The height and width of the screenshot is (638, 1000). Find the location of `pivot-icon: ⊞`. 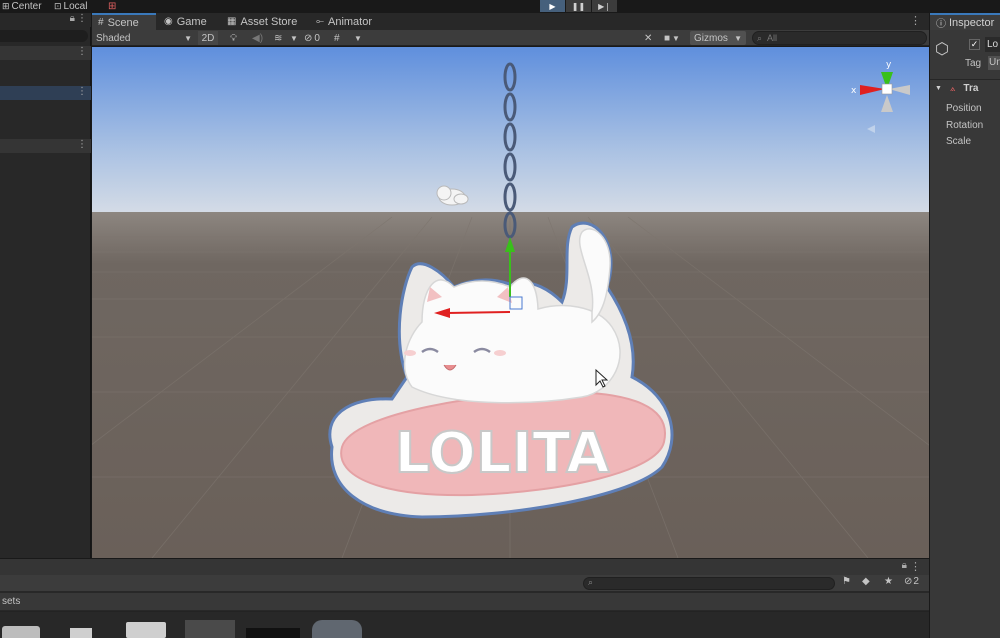

pivot-icon: ⊞ is located at coordinates (6, 5).